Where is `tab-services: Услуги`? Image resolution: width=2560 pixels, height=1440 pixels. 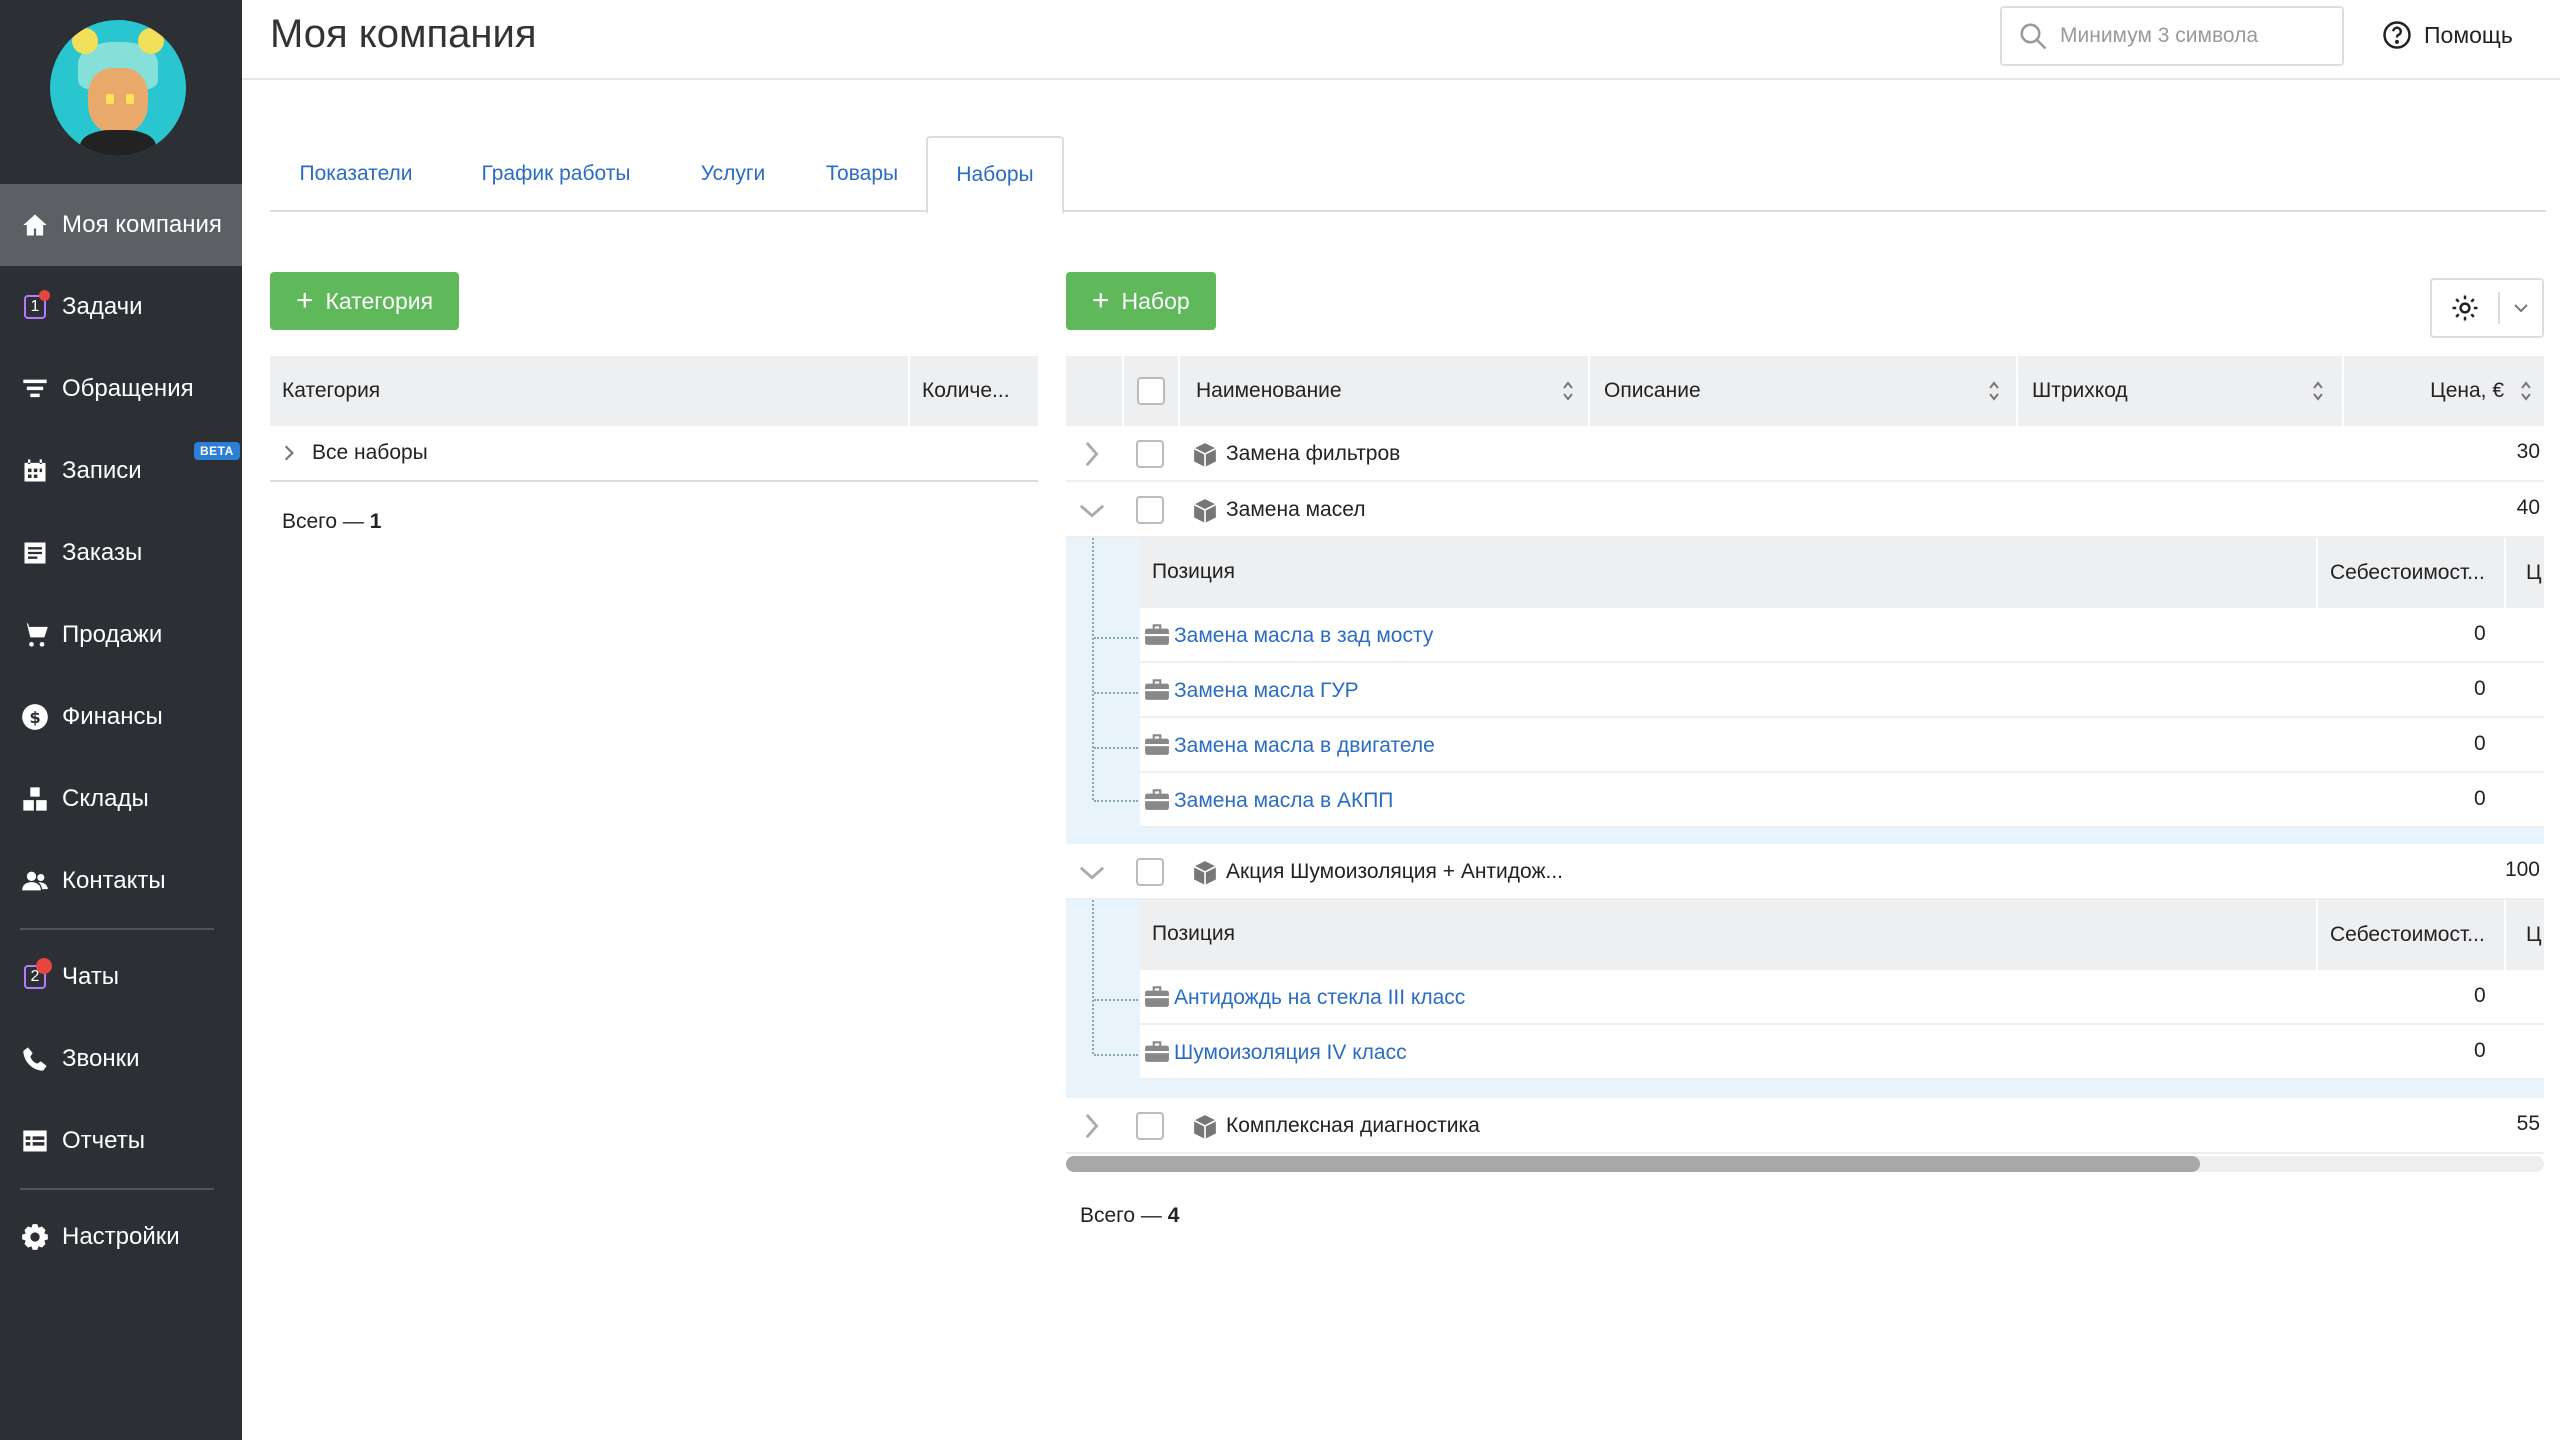 tab-services: Услуги is located at coordinates (733, 174).